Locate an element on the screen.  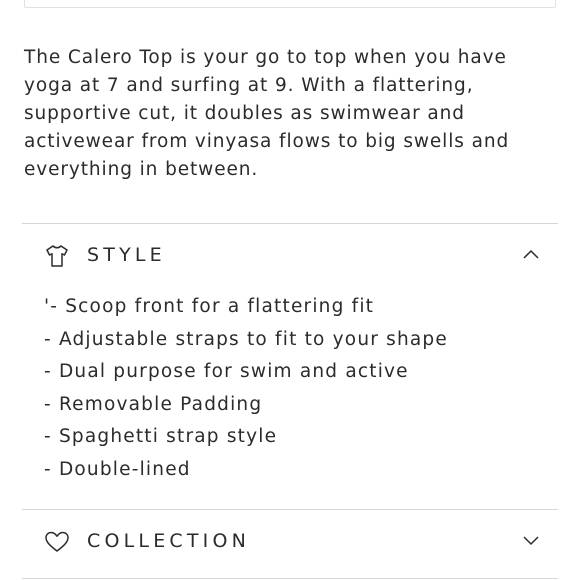
chevron-up-icon is located at coordinates (531, 254).